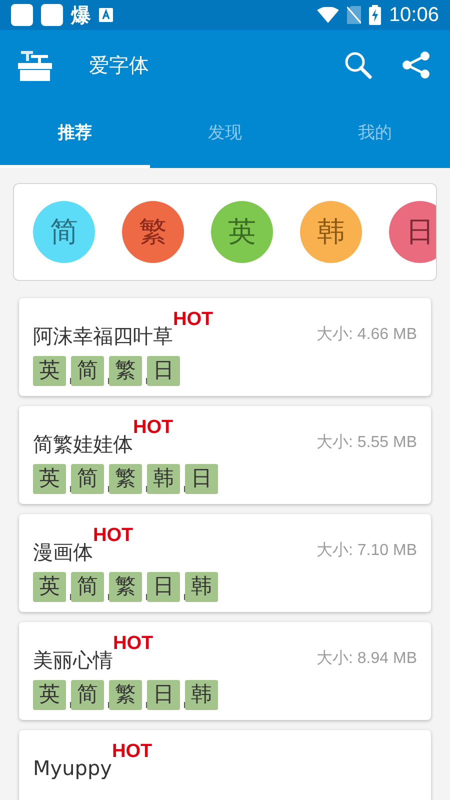 This screenshot has height=800, width=450. What do you see at coordinates (413, 15) in the screenshot?
I see `clock-text: 10:06` at bounding box center [413, 15].